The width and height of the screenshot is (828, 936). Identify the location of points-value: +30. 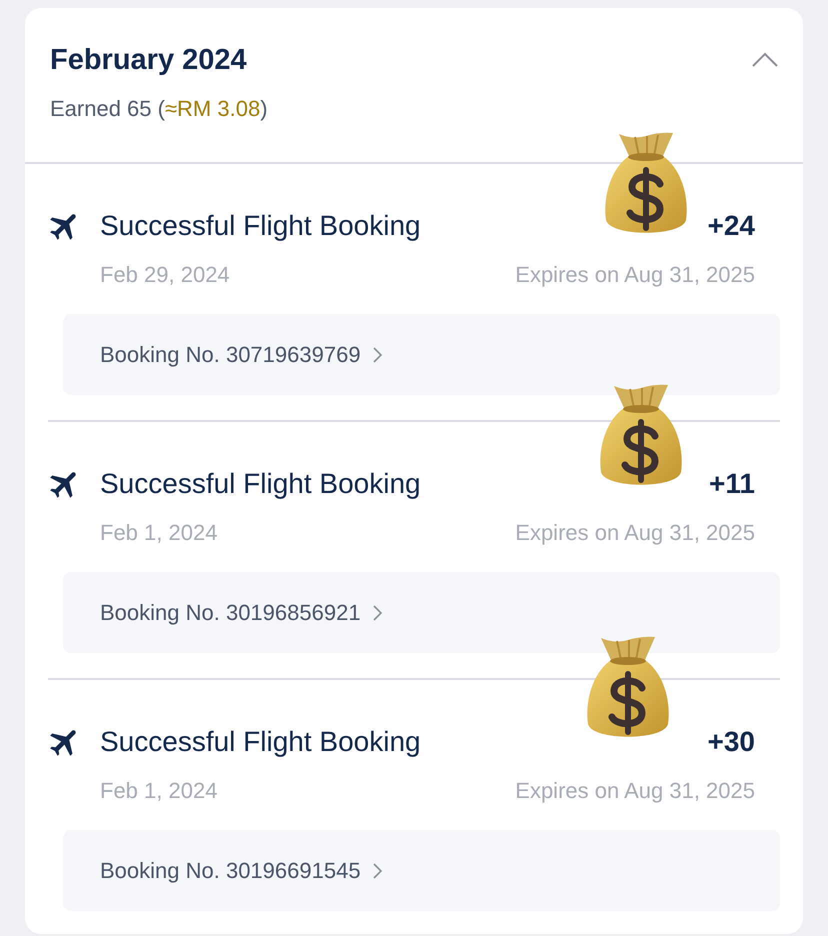
(731, 742).